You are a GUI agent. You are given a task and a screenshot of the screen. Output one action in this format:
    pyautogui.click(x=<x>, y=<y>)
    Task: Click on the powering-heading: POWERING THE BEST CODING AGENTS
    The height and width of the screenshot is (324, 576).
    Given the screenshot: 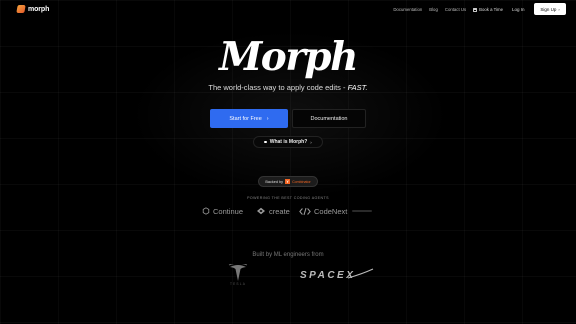 What is the action you would take?
    pyautogui.click(x=288, y=198)
    